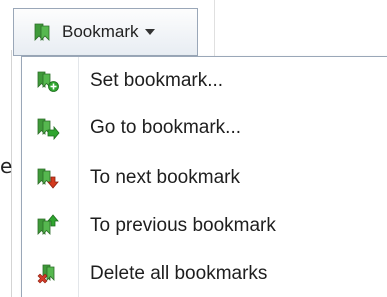 This screenshot has width=387, height=297. Describe the element at coordinates (165, 177) in the screenshot. I see `menu-item-label: To next bookmark` at that location.